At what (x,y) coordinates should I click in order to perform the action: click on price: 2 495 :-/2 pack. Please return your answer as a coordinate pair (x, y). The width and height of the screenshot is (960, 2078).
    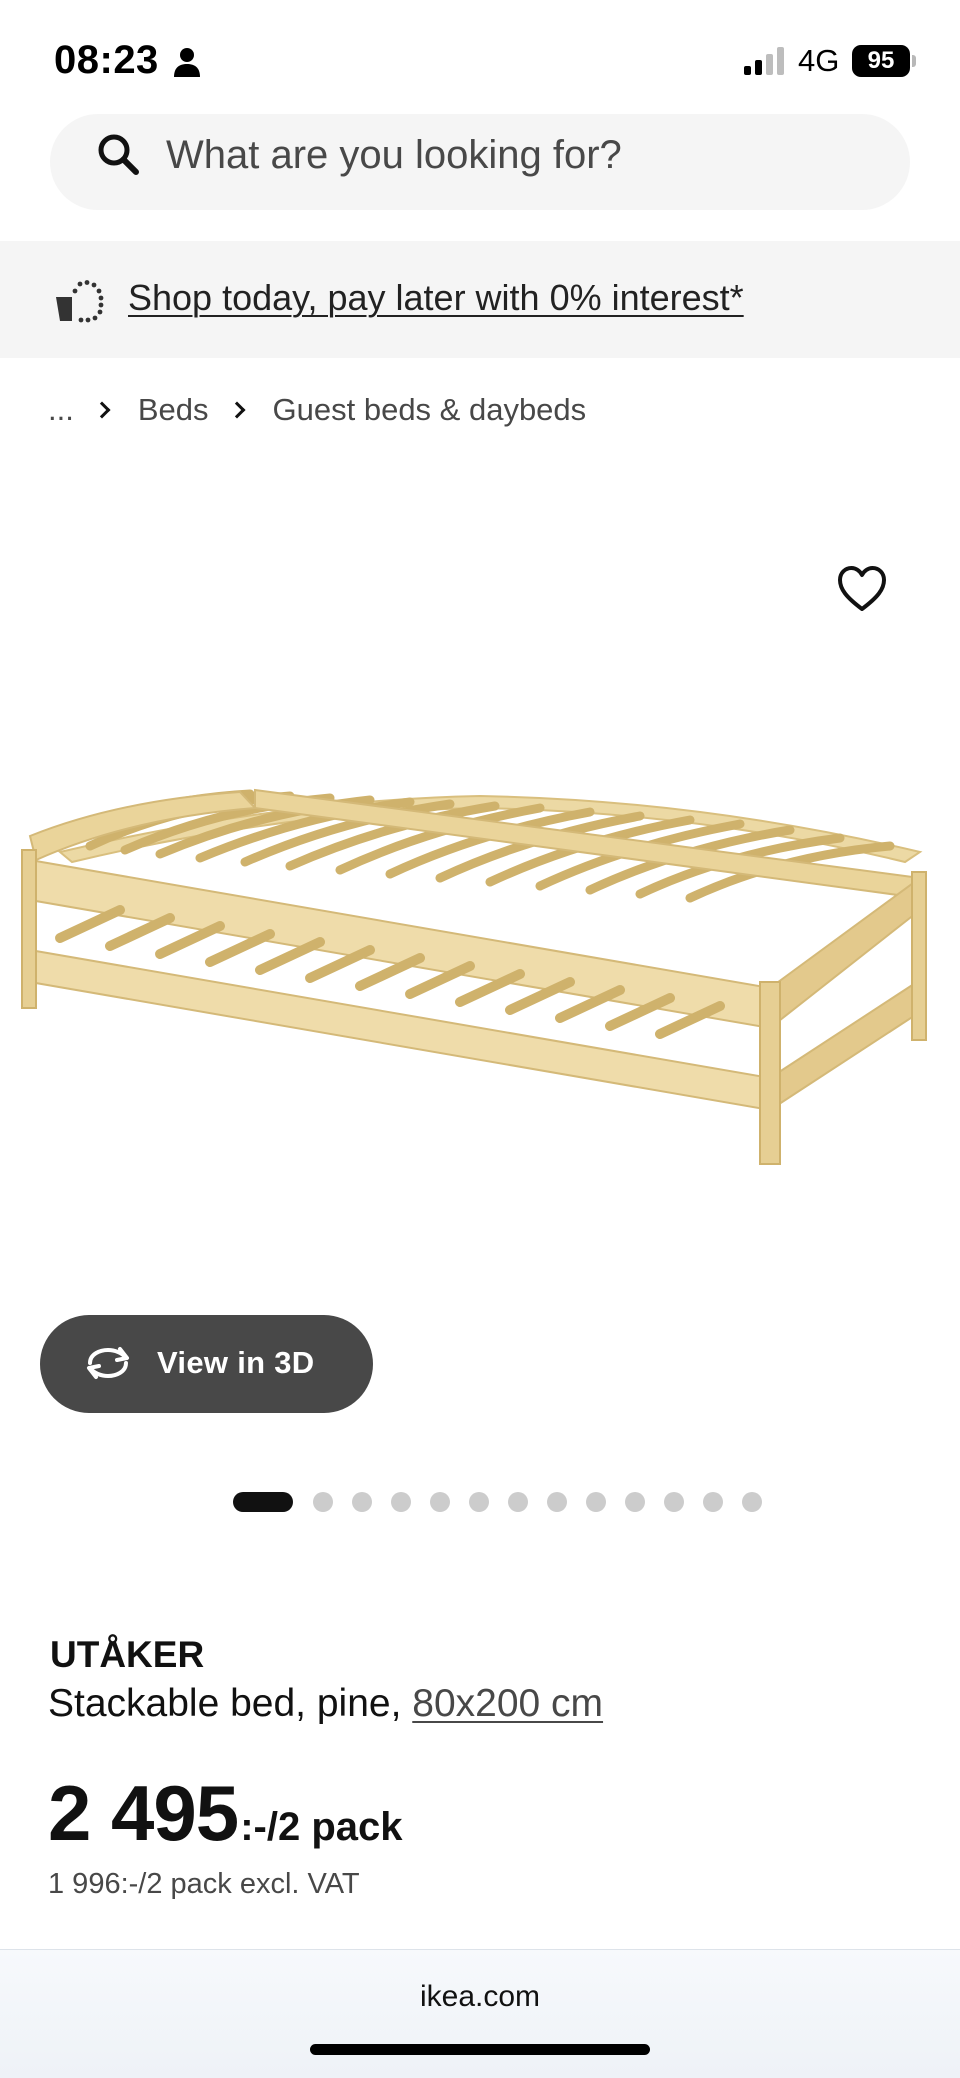
    Looking at the image, I should click on (225, 1813).